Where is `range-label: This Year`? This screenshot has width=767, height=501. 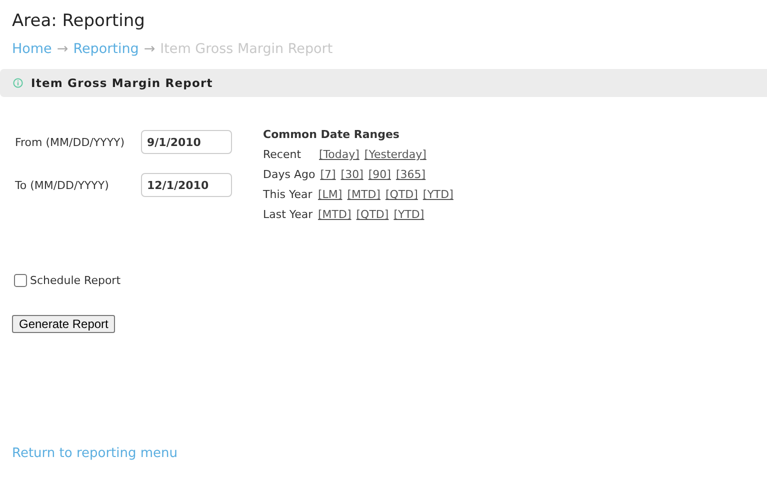
range-label: This Year is located at coordinates (288, 194).